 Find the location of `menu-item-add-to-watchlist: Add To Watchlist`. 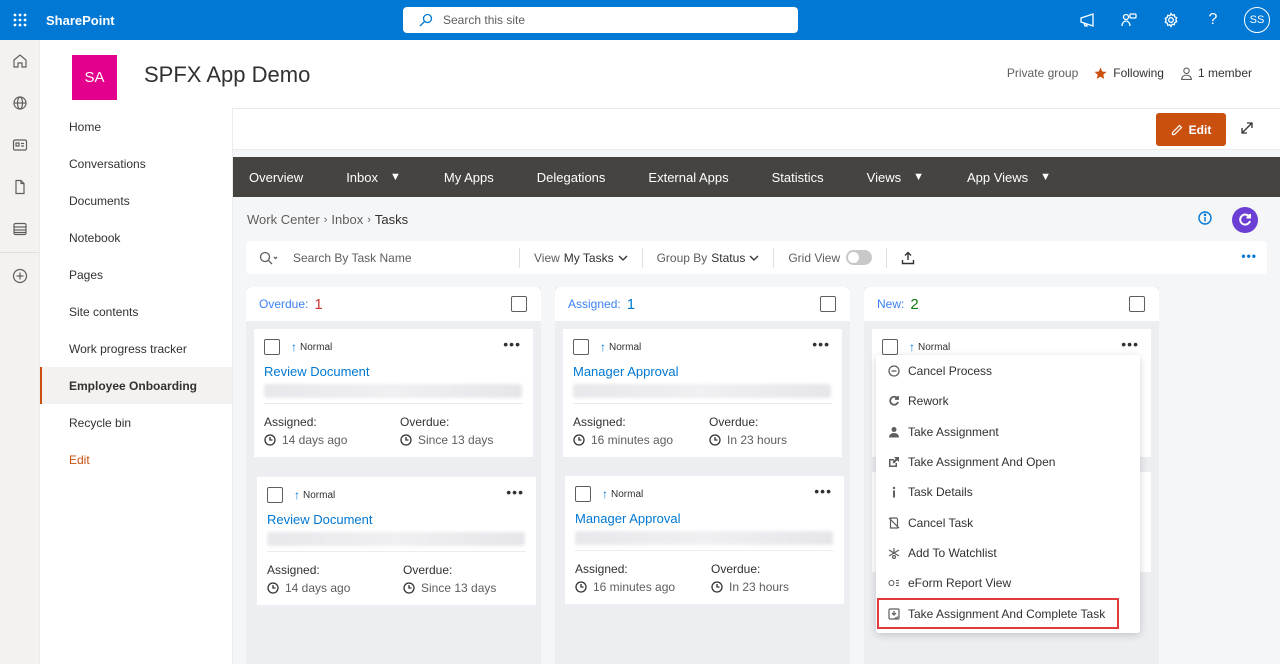

menu-item-add-to-watchlist: Add To Watchlist is located at coordinates (1008, 553).